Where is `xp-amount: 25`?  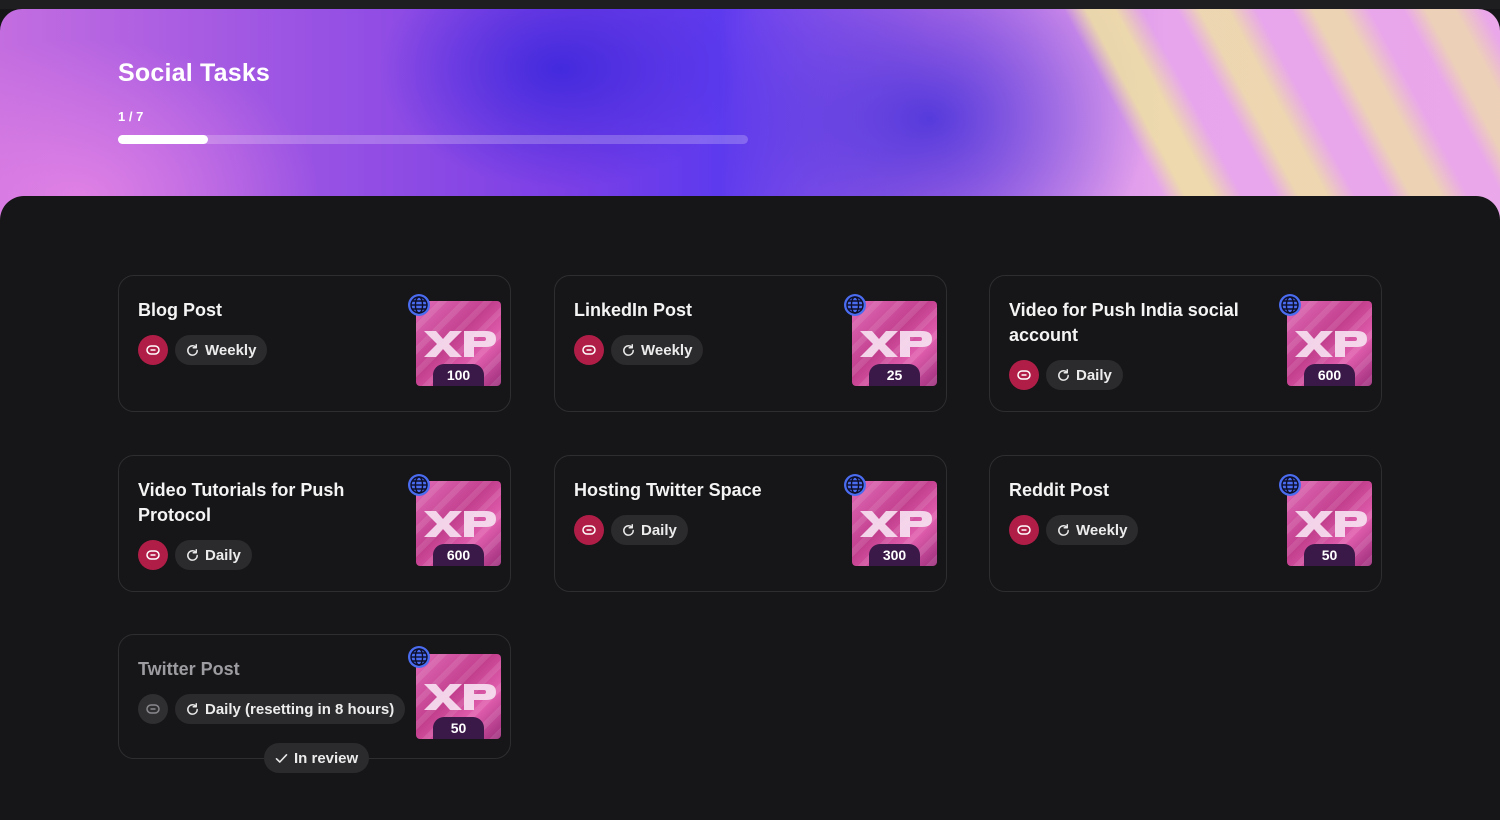
xp-amount: 25 is located at coordinates (894, 375).